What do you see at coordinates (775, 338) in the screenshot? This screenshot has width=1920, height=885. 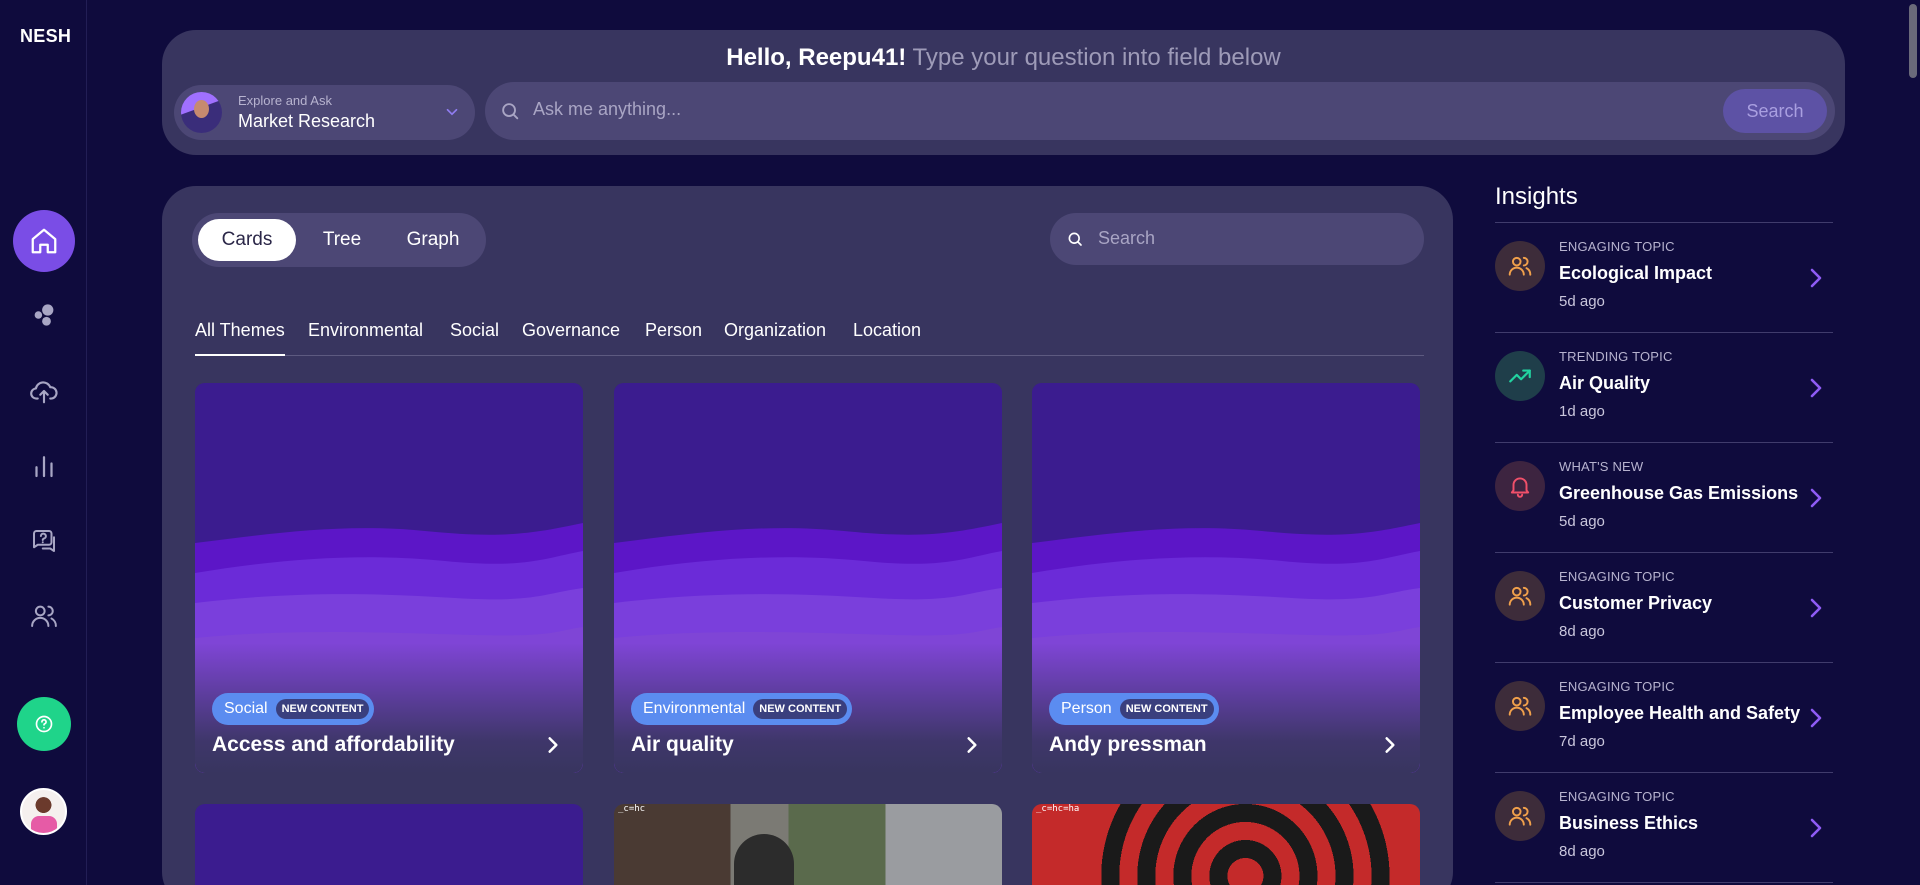 I see `tab-organization: Organization` at bounding box center [775, 338].